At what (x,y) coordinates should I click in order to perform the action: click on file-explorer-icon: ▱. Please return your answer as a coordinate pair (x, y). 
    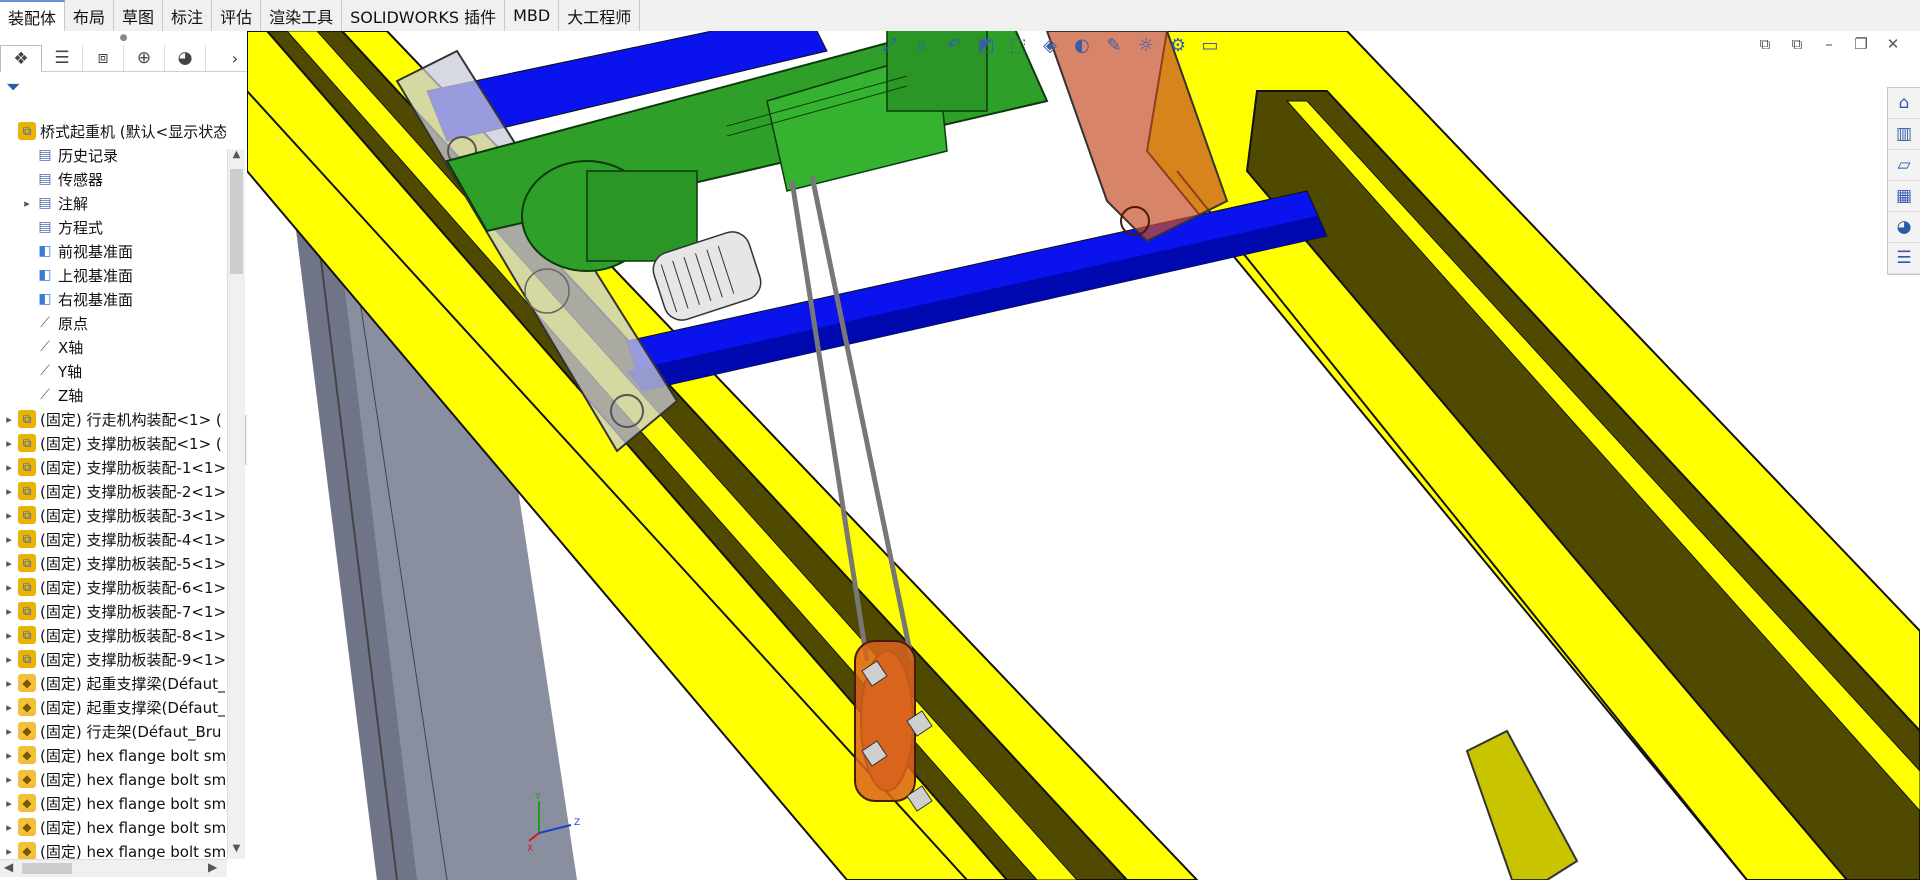
    Looking at the image, I should click on (1904, 165).